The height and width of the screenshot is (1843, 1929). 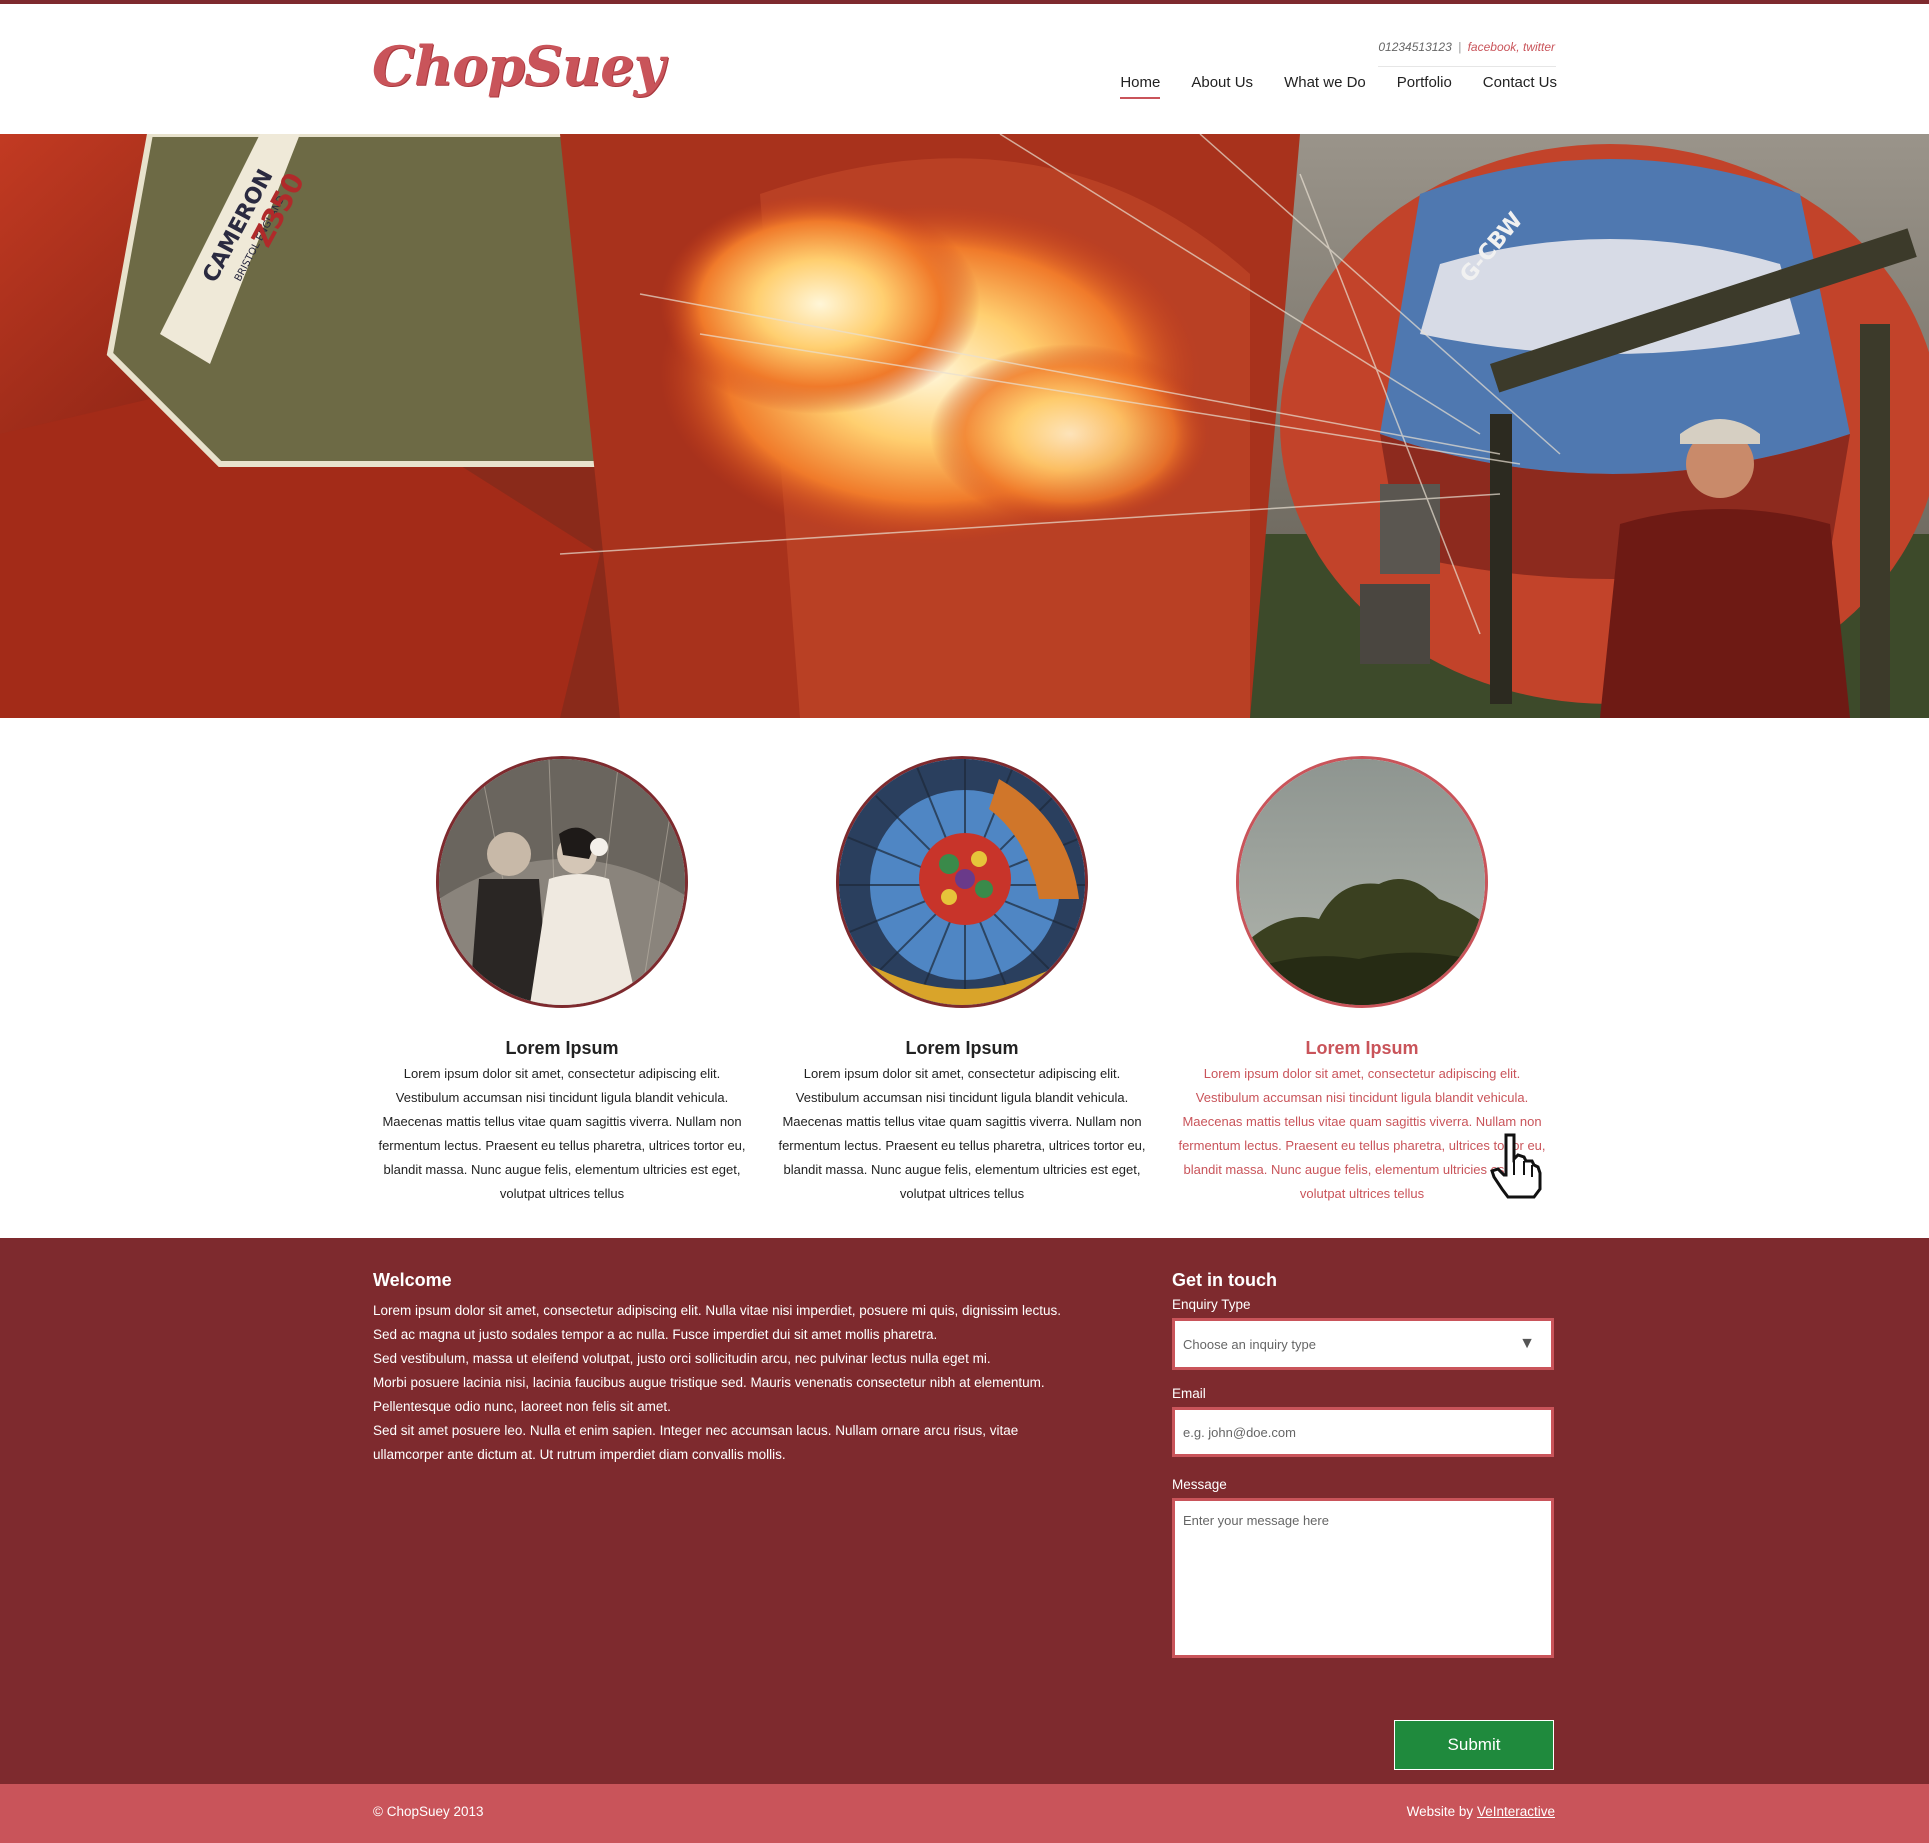 I want to click on credit-prefix: Website by, so click(x=1440, y=1811).